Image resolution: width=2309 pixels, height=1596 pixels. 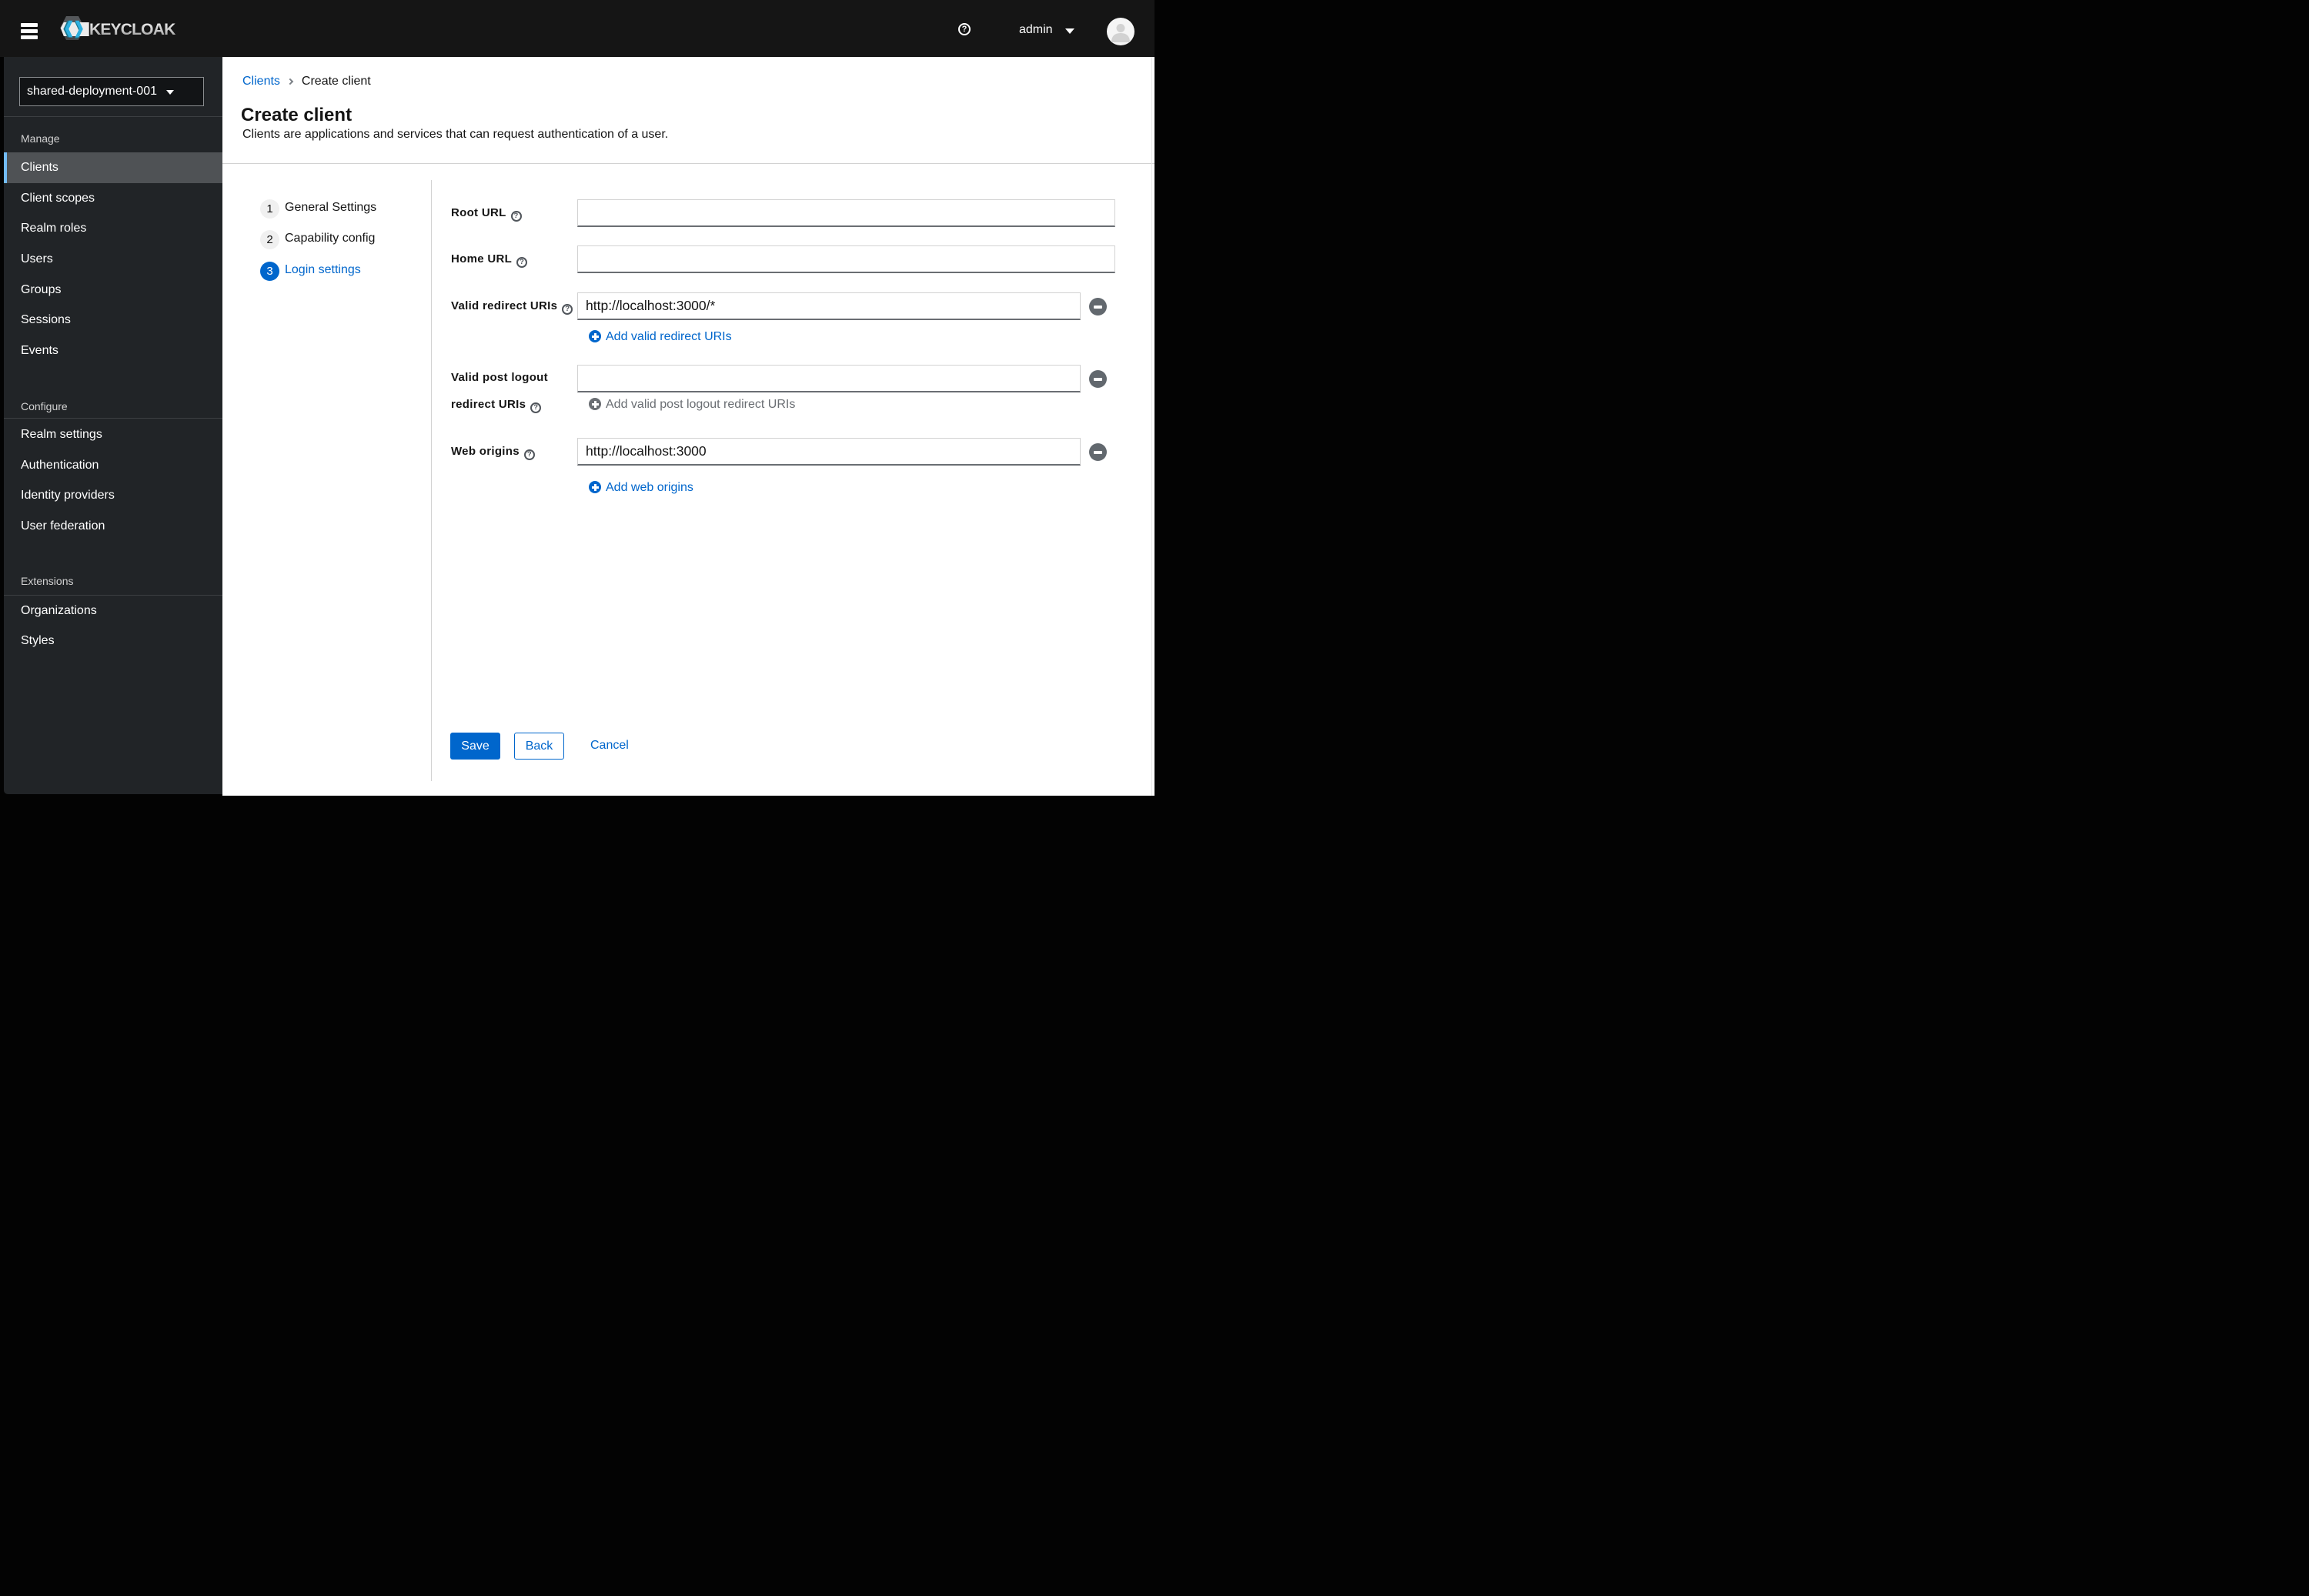 What do you see at coordinates (132, 30) in the screenshot?
I see `svg-text: KEYCLOAK` at bounding box center [132, 30].